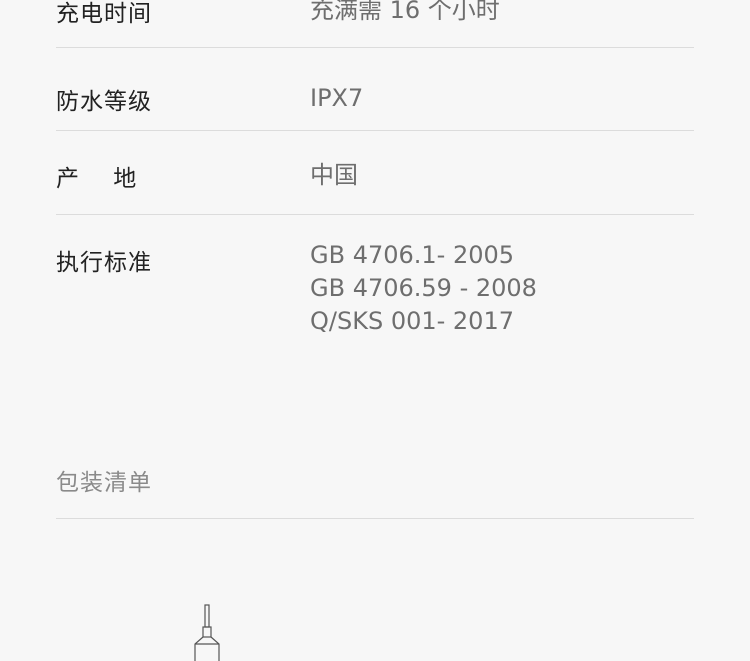 The height and width of the screenshot is (661, 750). What do you see at coordinates (412, 255) in the screenshot?
I see `spec-value-line: GB 4706.1- 2005` at bounding box center [412, 255].